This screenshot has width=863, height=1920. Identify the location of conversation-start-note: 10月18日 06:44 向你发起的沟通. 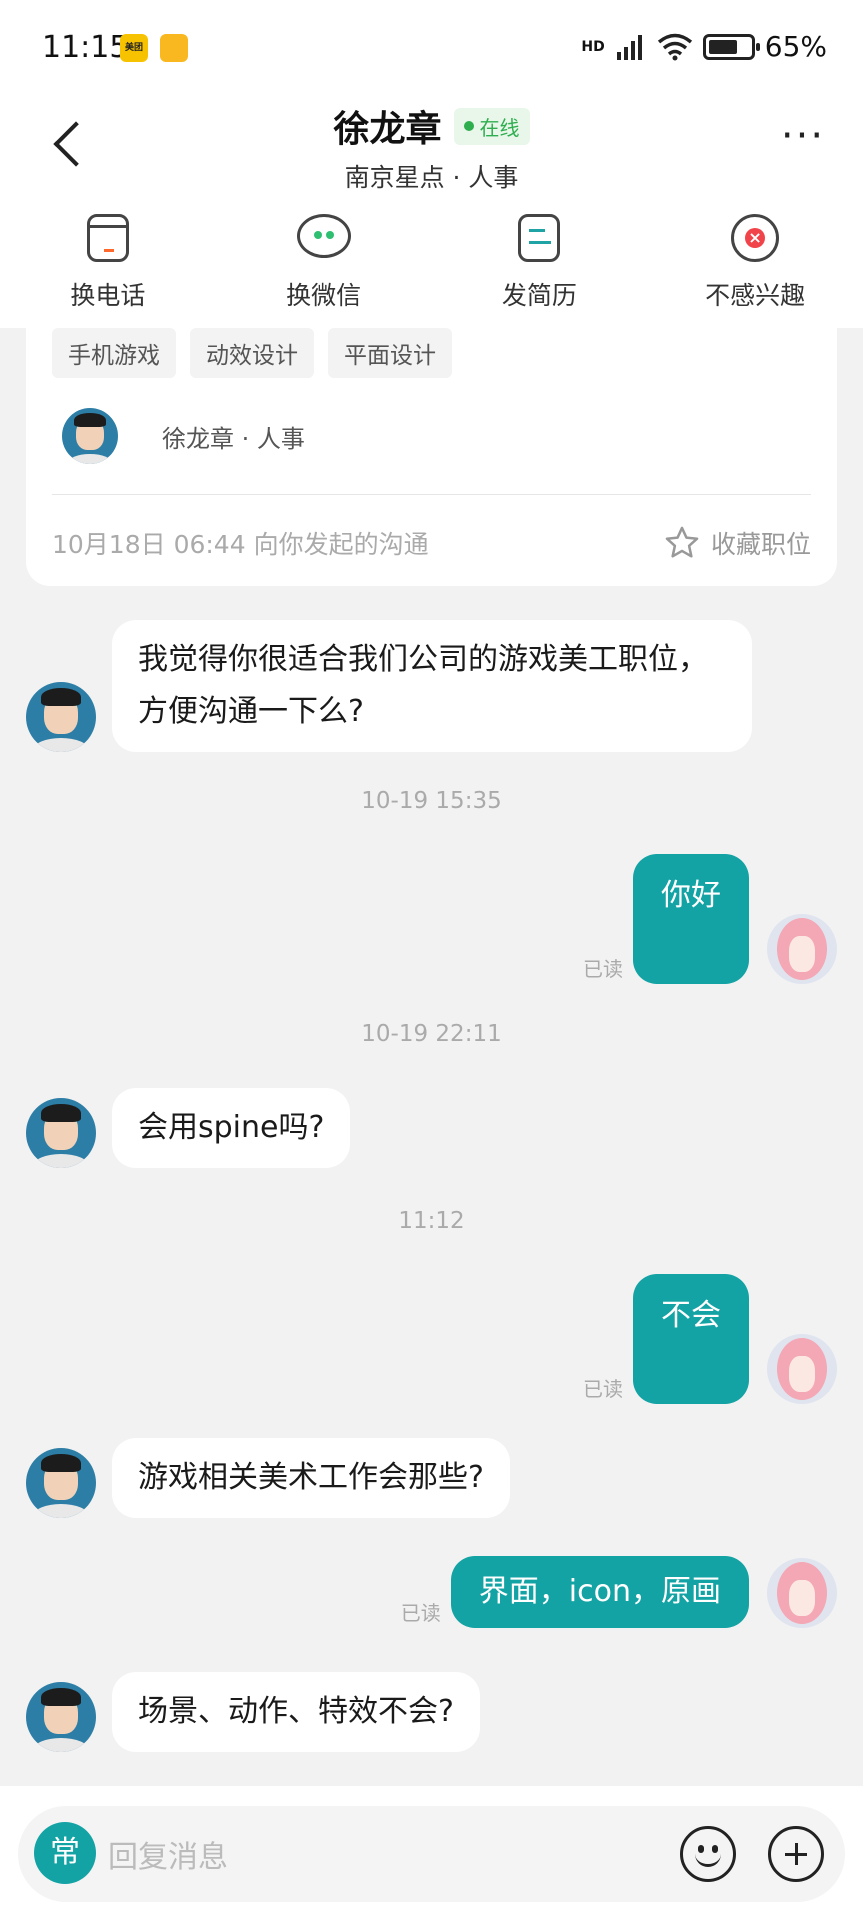
(240, 544).